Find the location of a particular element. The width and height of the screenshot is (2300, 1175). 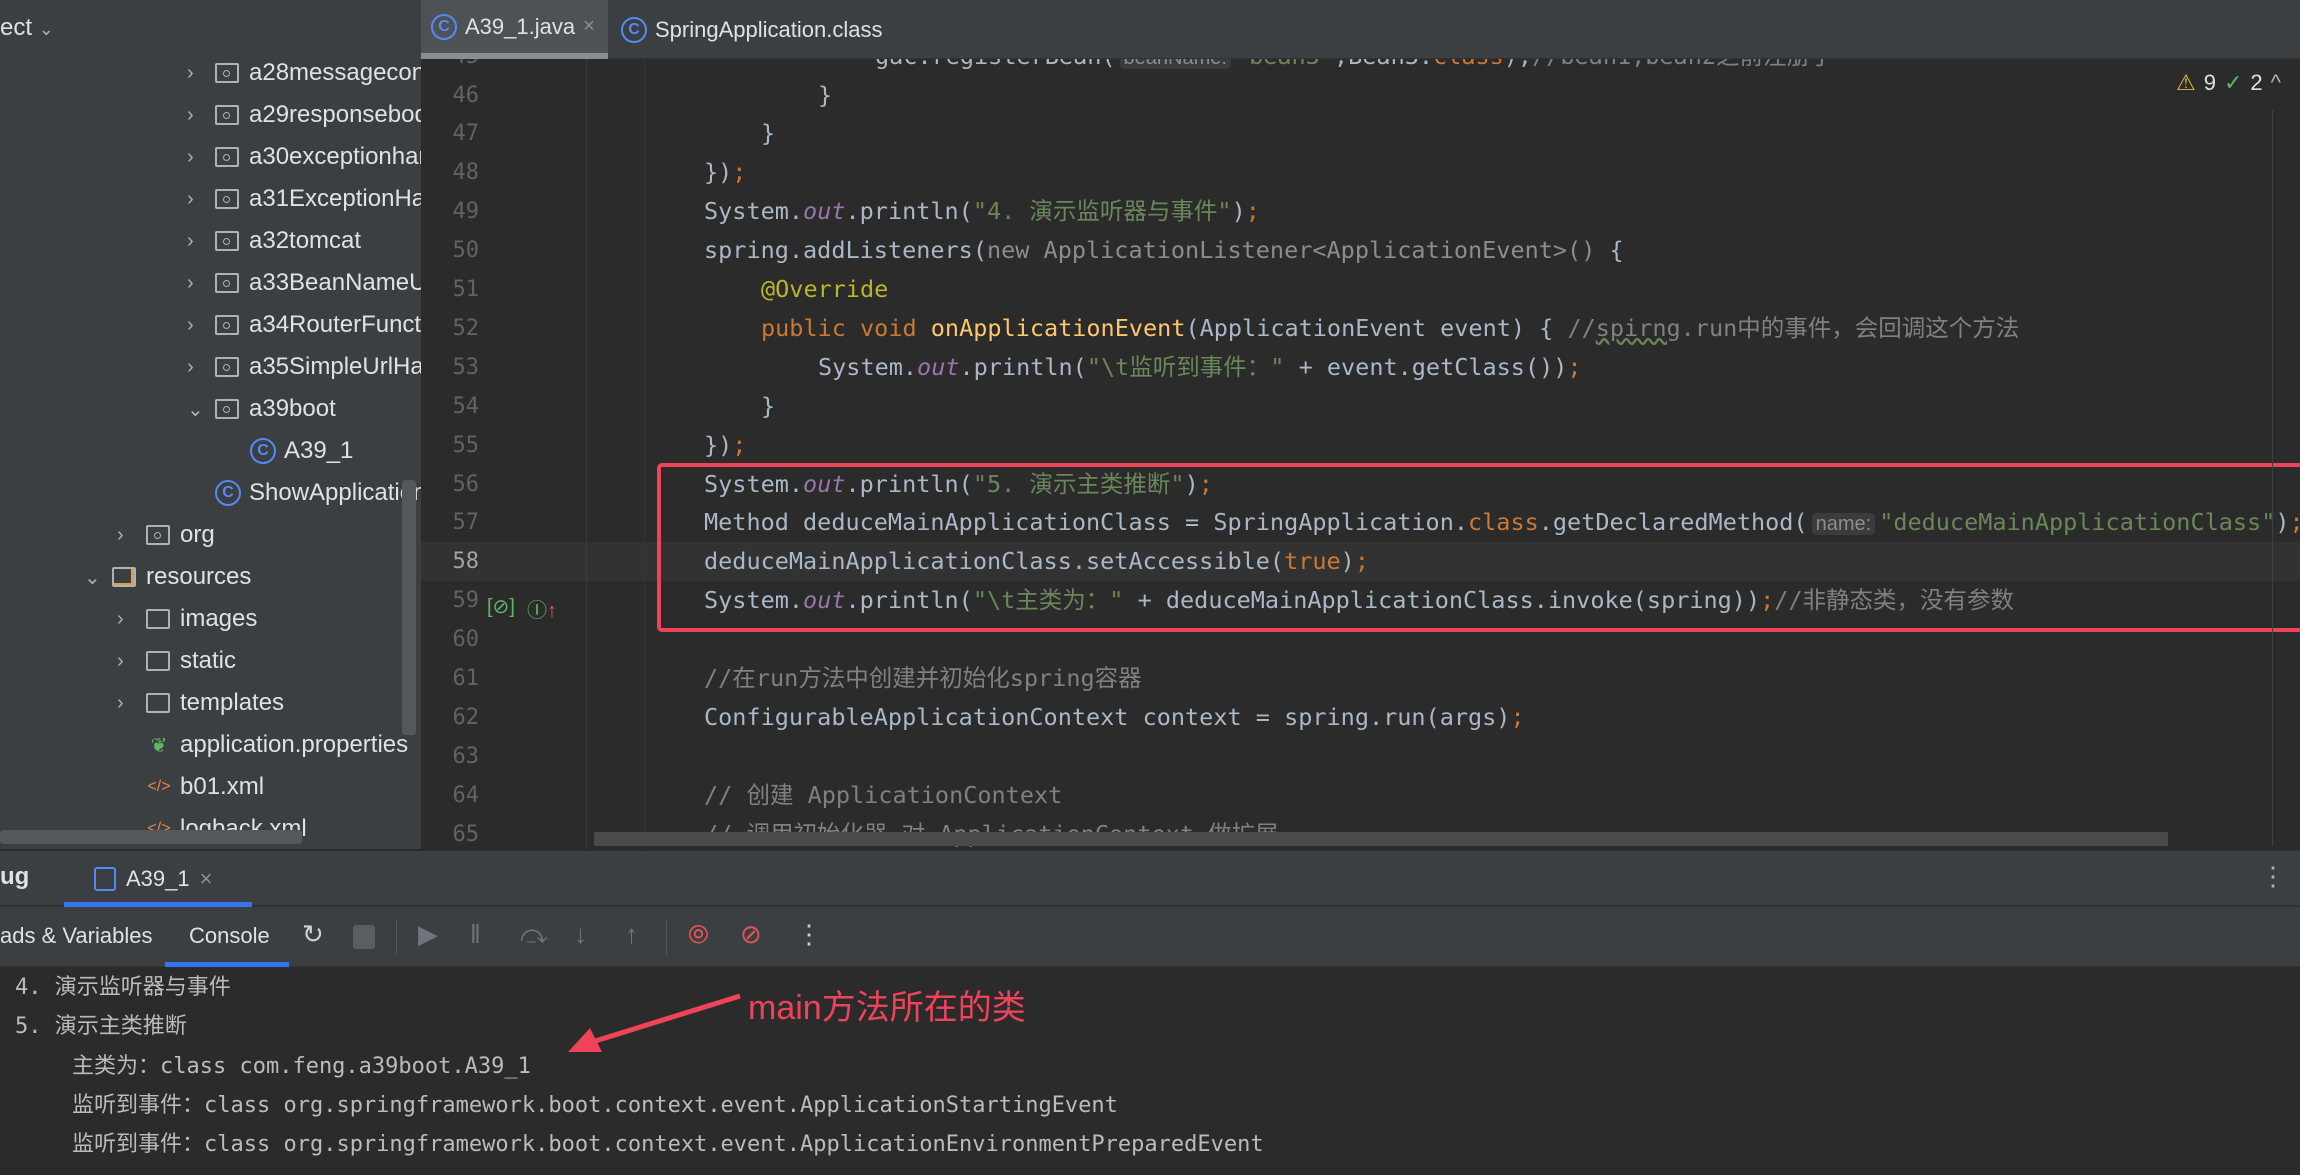

annotation-arrow is located at coordinates (654, 1022).